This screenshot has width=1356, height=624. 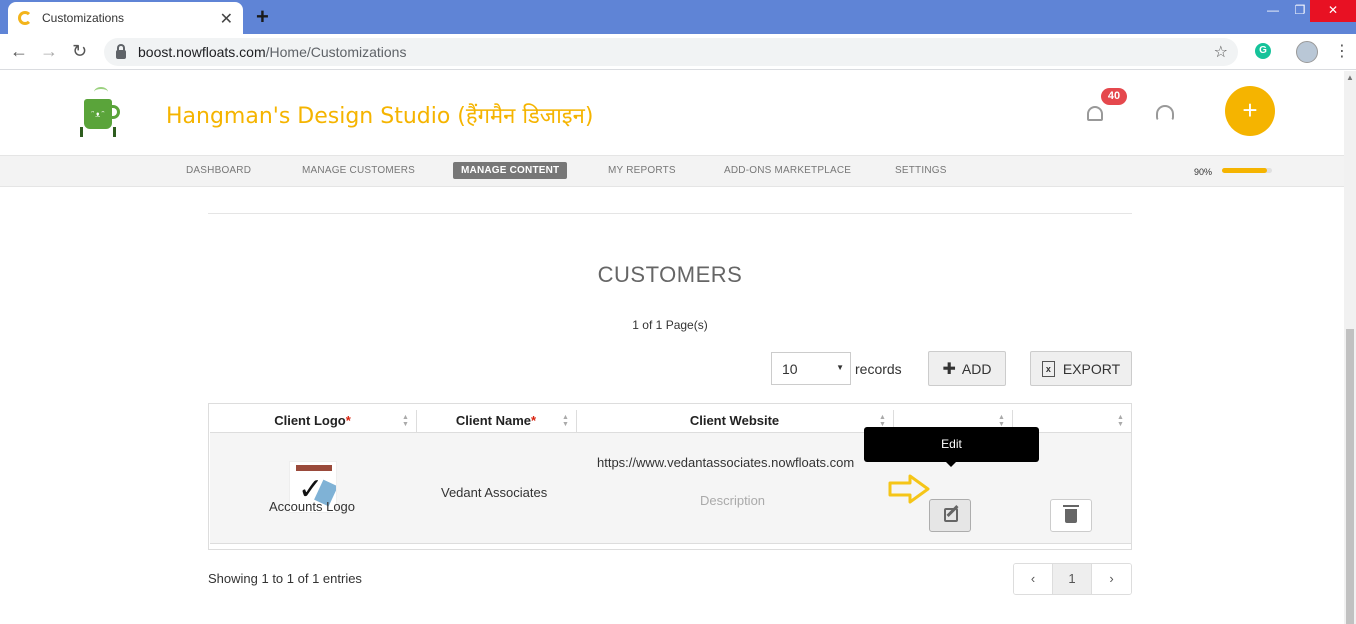 I want to click on tab-close-icon: ✕, so click(x=226, y=19).